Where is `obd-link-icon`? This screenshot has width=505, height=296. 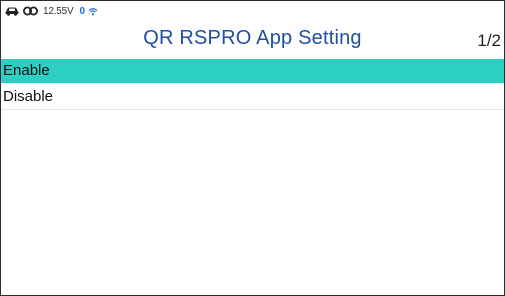 obd-link-icon is located at coordinates (30, 11).